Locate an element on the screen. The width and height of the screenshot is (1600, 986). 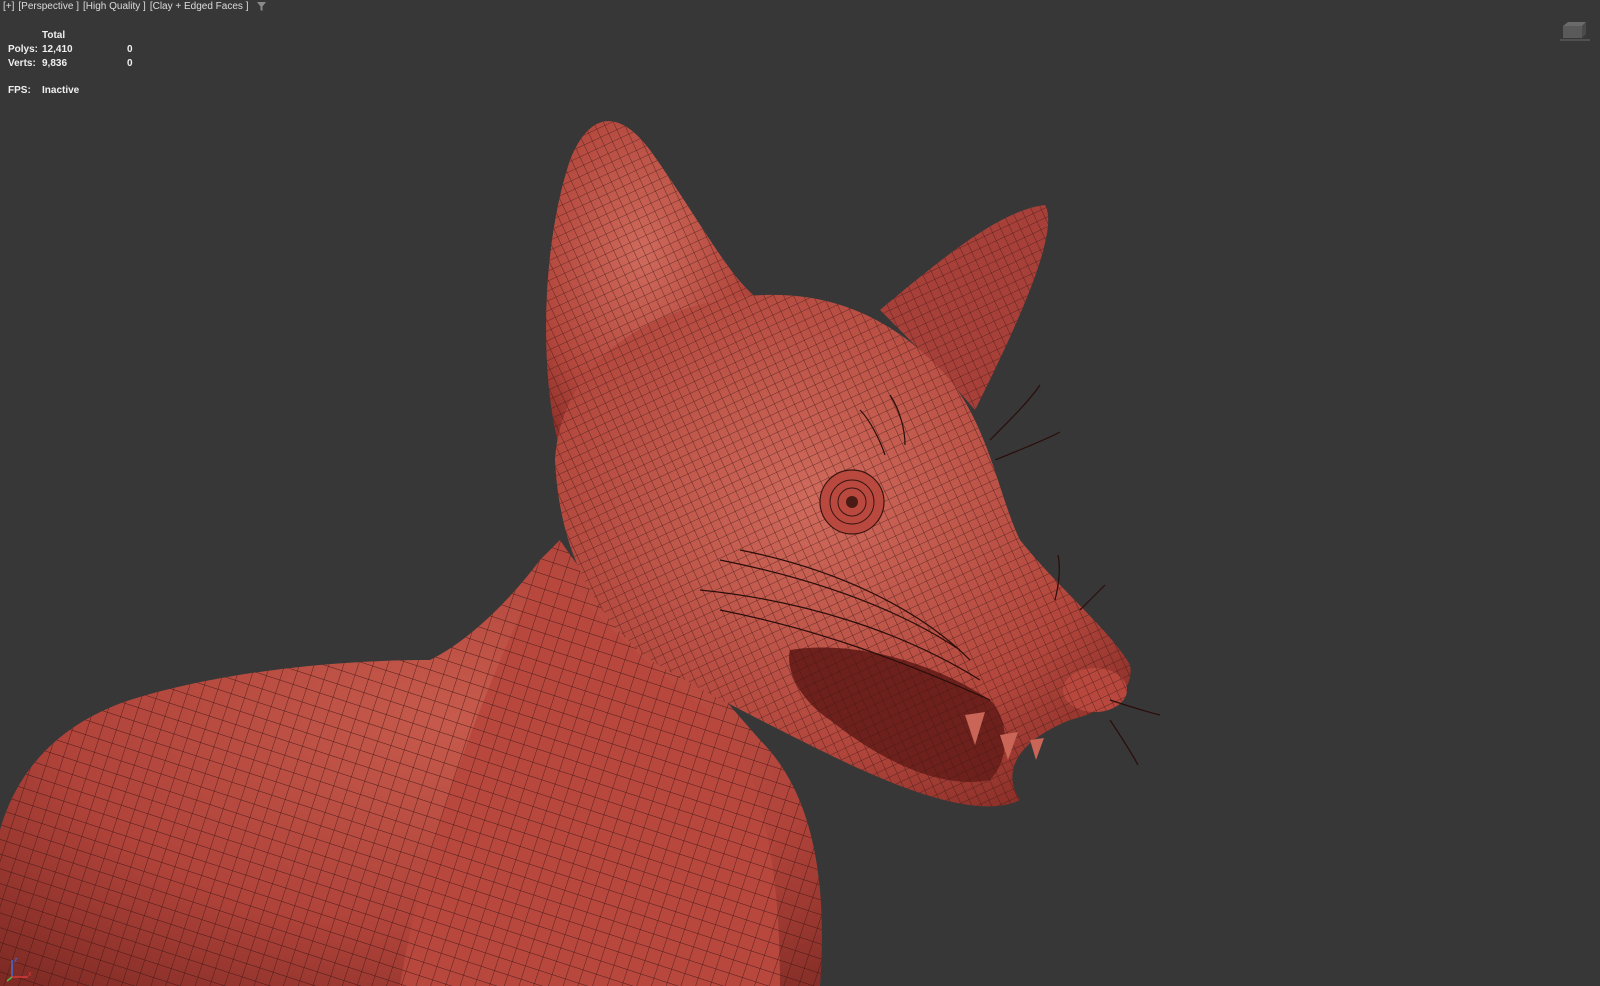
svg-text: x is located at coordinates (30, 974).